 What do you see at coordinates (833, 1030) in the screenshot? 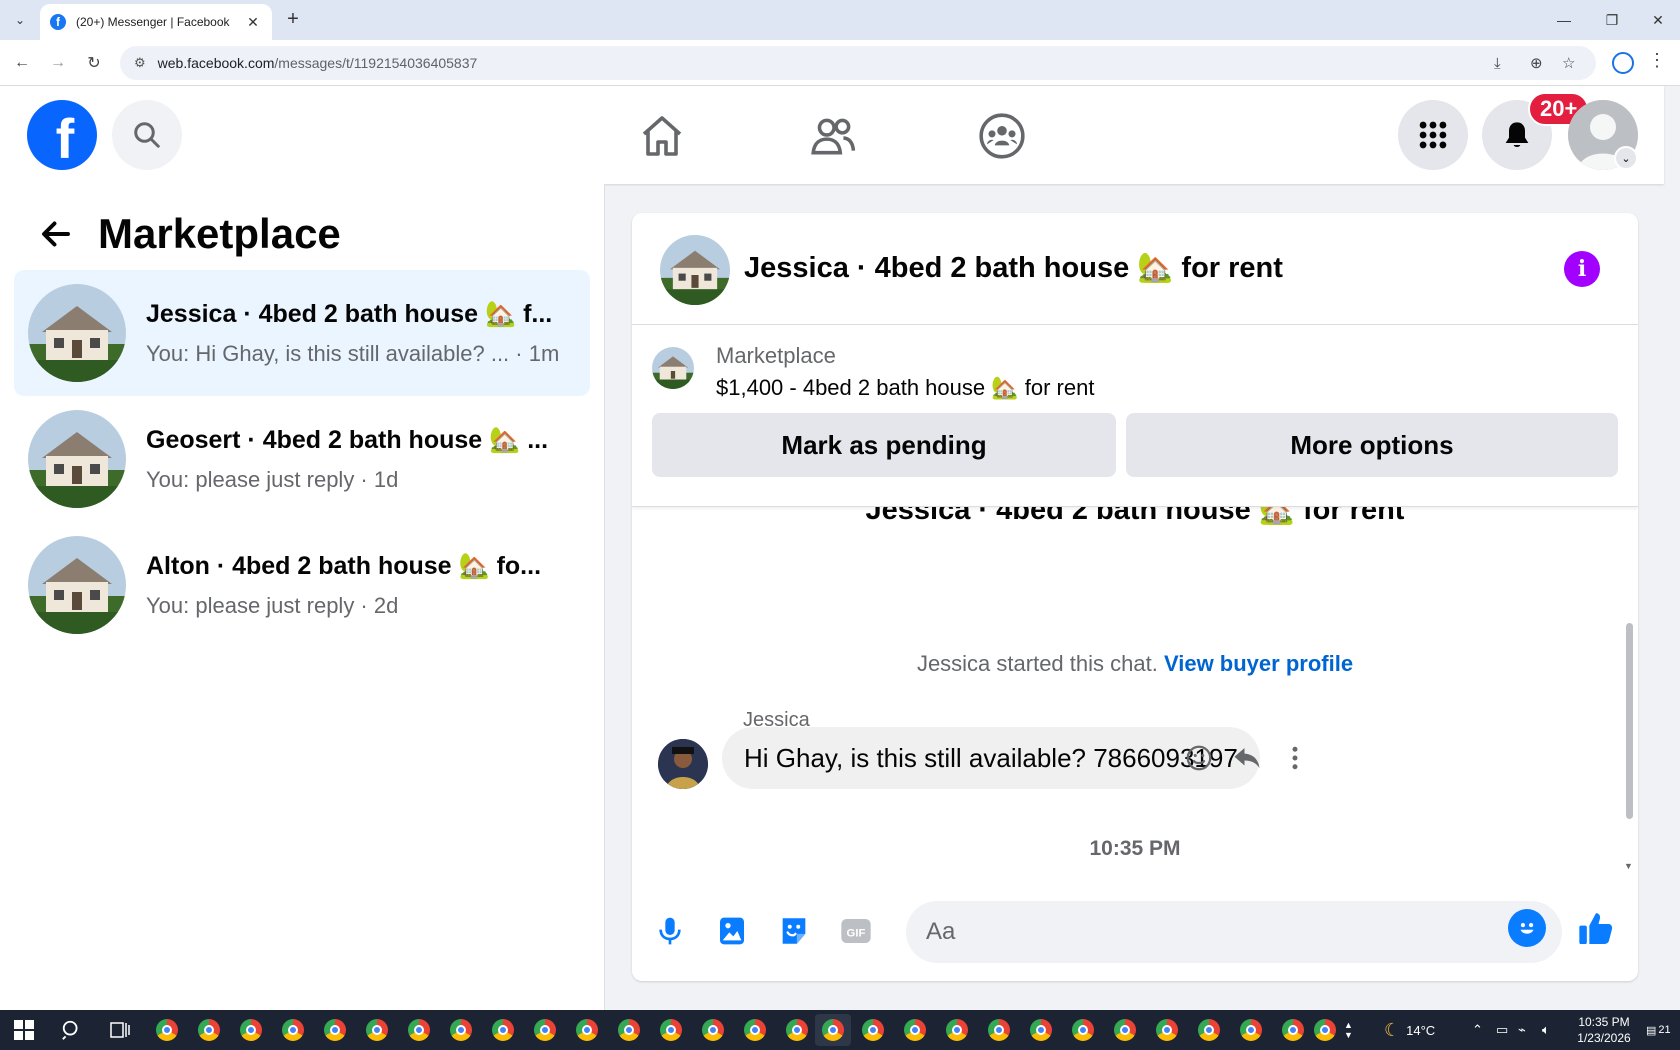
I see `taskbar-chrome-icon-active` at bounding box center [833, 1030].